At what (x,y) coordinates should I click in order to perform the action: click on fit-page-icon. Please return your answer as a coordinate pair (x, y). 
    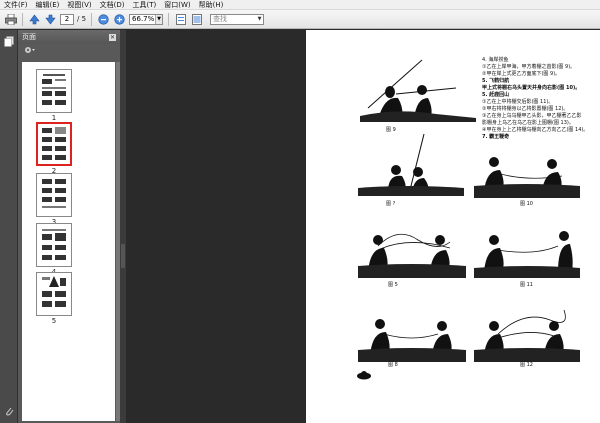
    Looking at the image, I should click on (180, 19).